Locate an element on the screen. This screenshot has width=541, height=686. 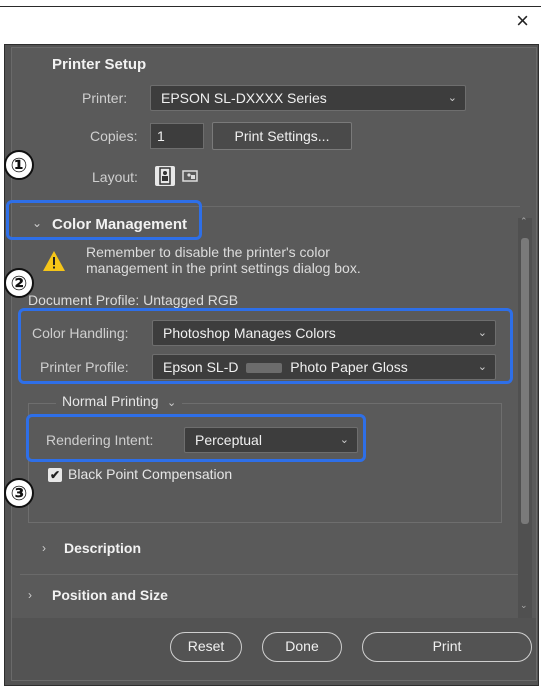
document-profile: Document Profile: Untagged RGB is located at coordinates (133, 300).